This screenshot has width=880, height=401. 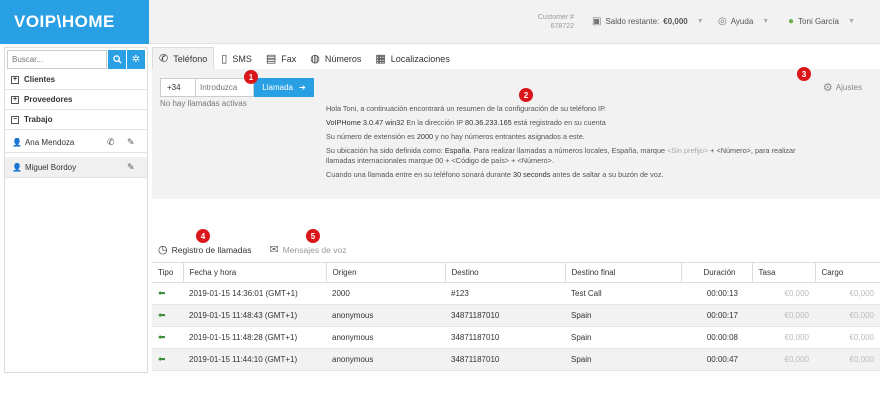 I want to click on col-tipo: Tipo, so click(x=167, y=272).